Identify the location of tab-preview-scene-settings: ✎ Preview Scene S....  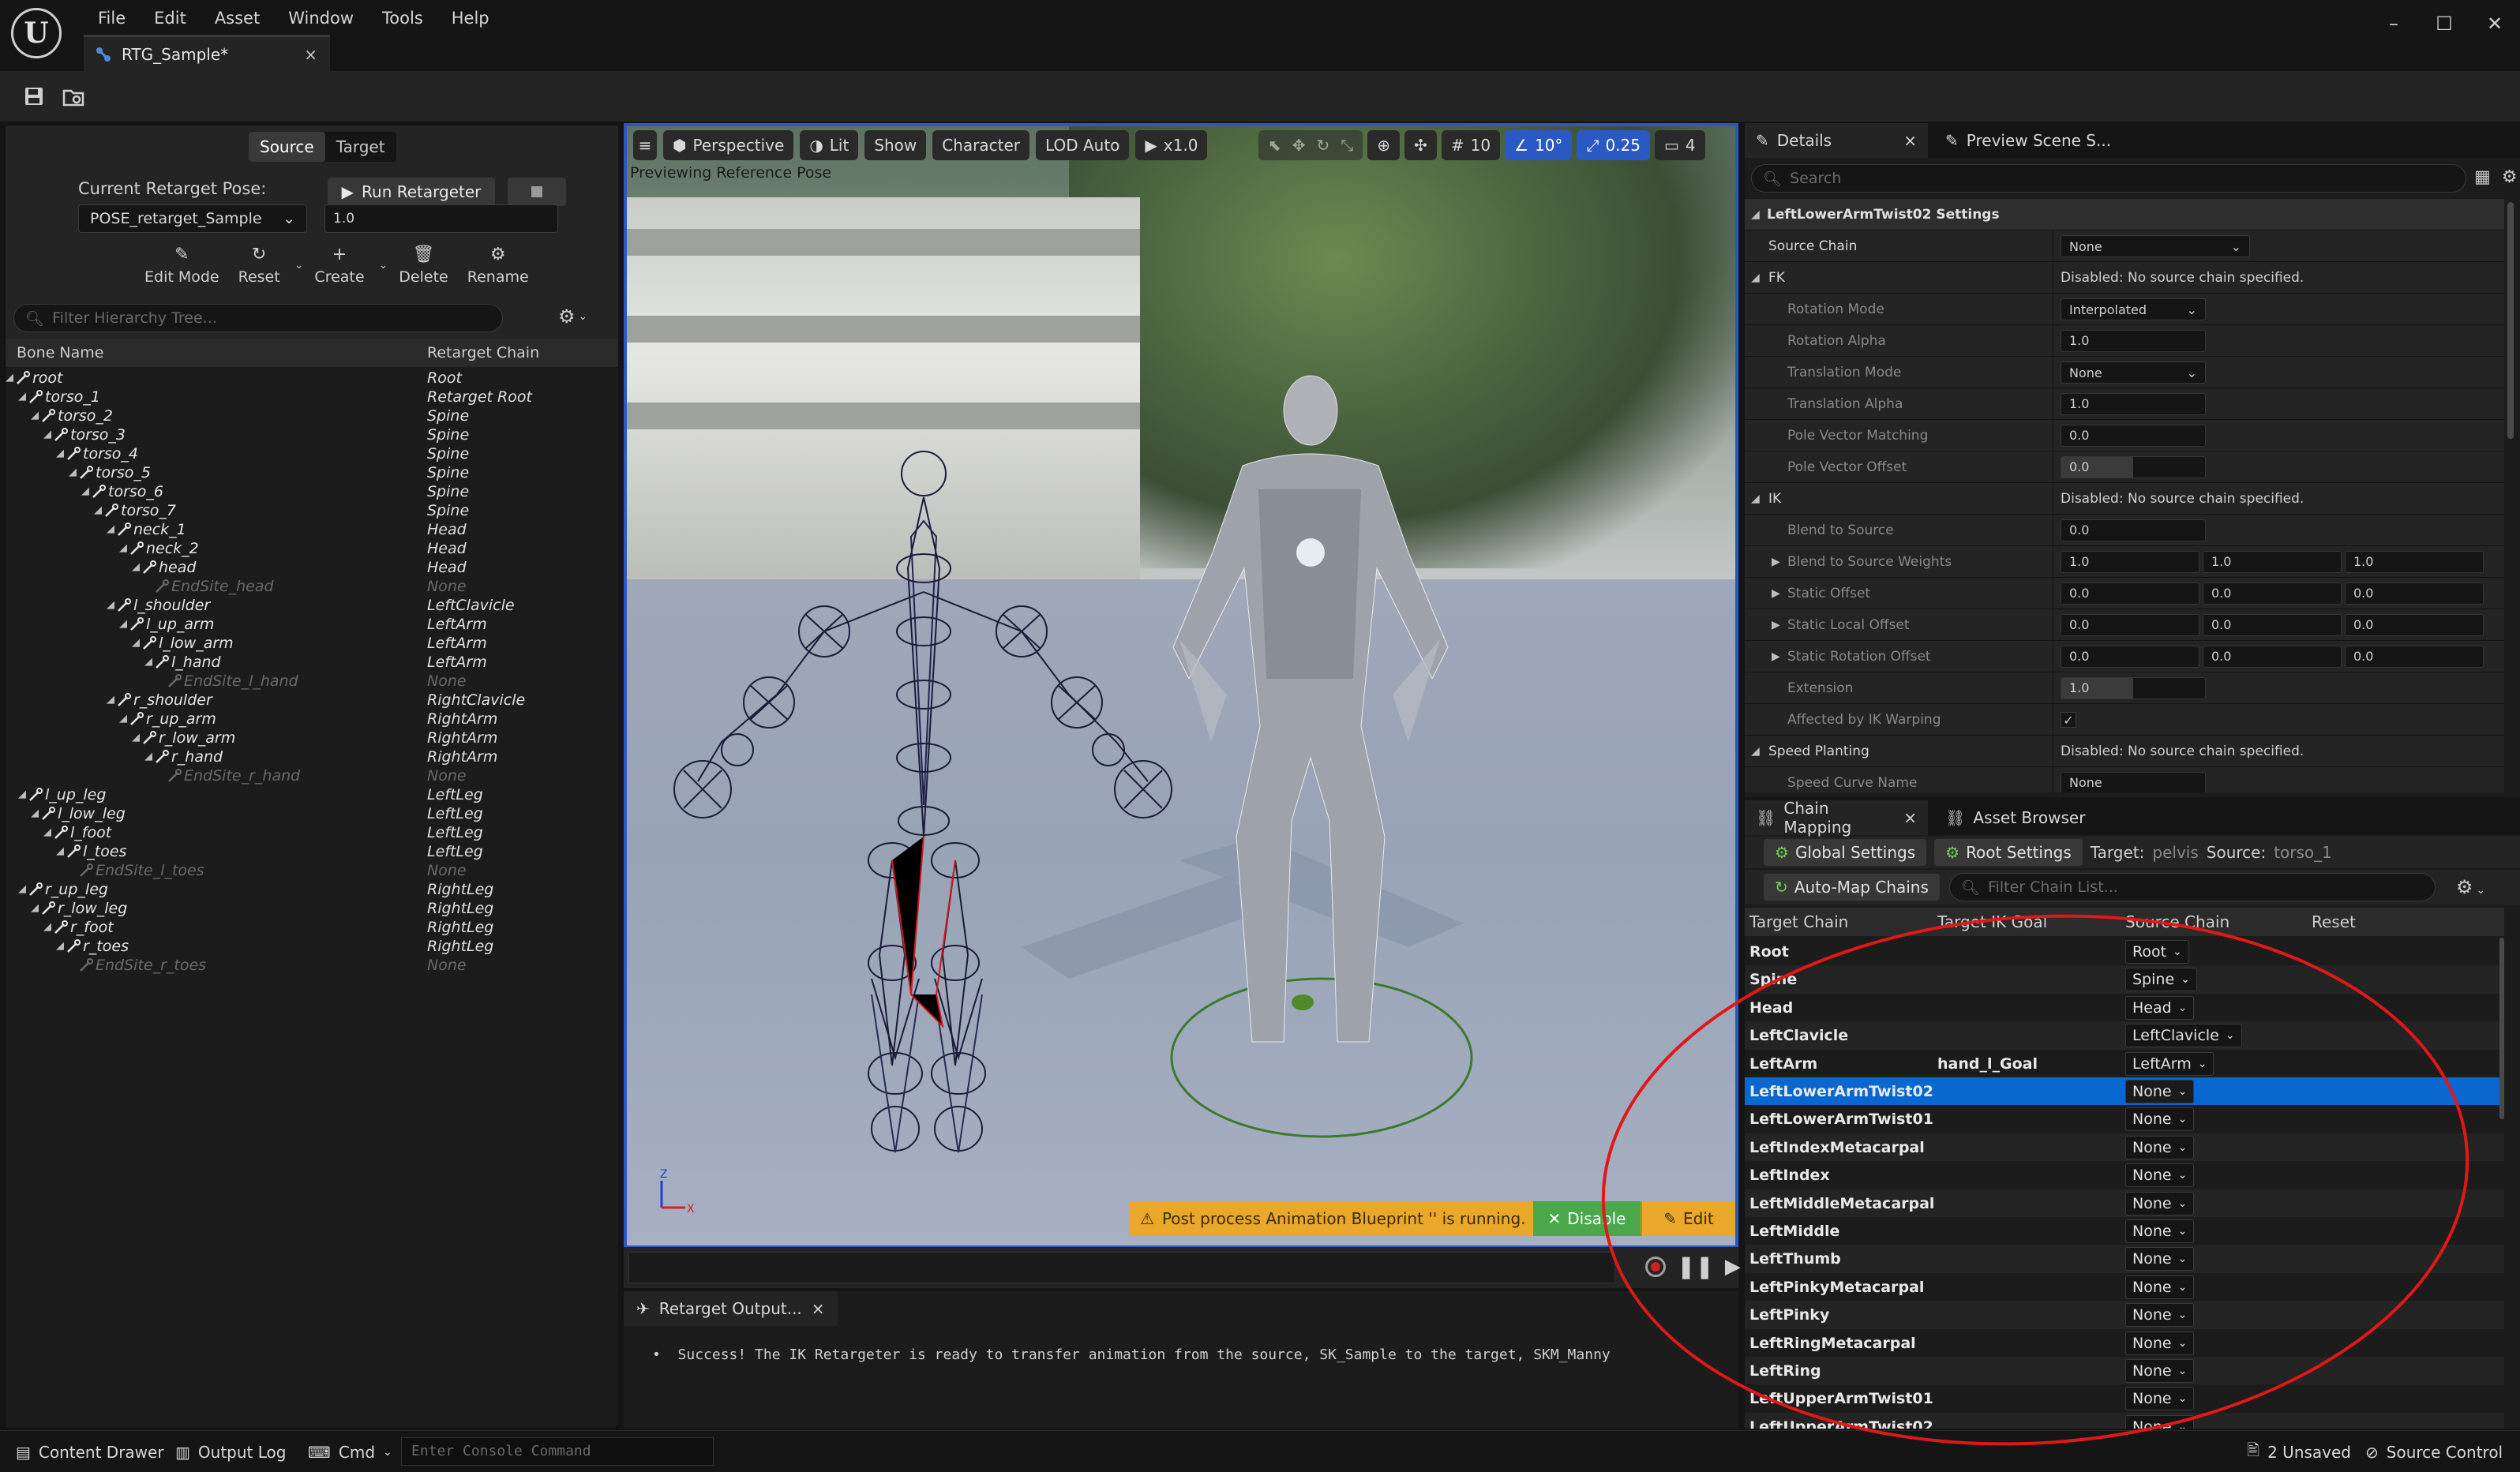
(2028, 140).